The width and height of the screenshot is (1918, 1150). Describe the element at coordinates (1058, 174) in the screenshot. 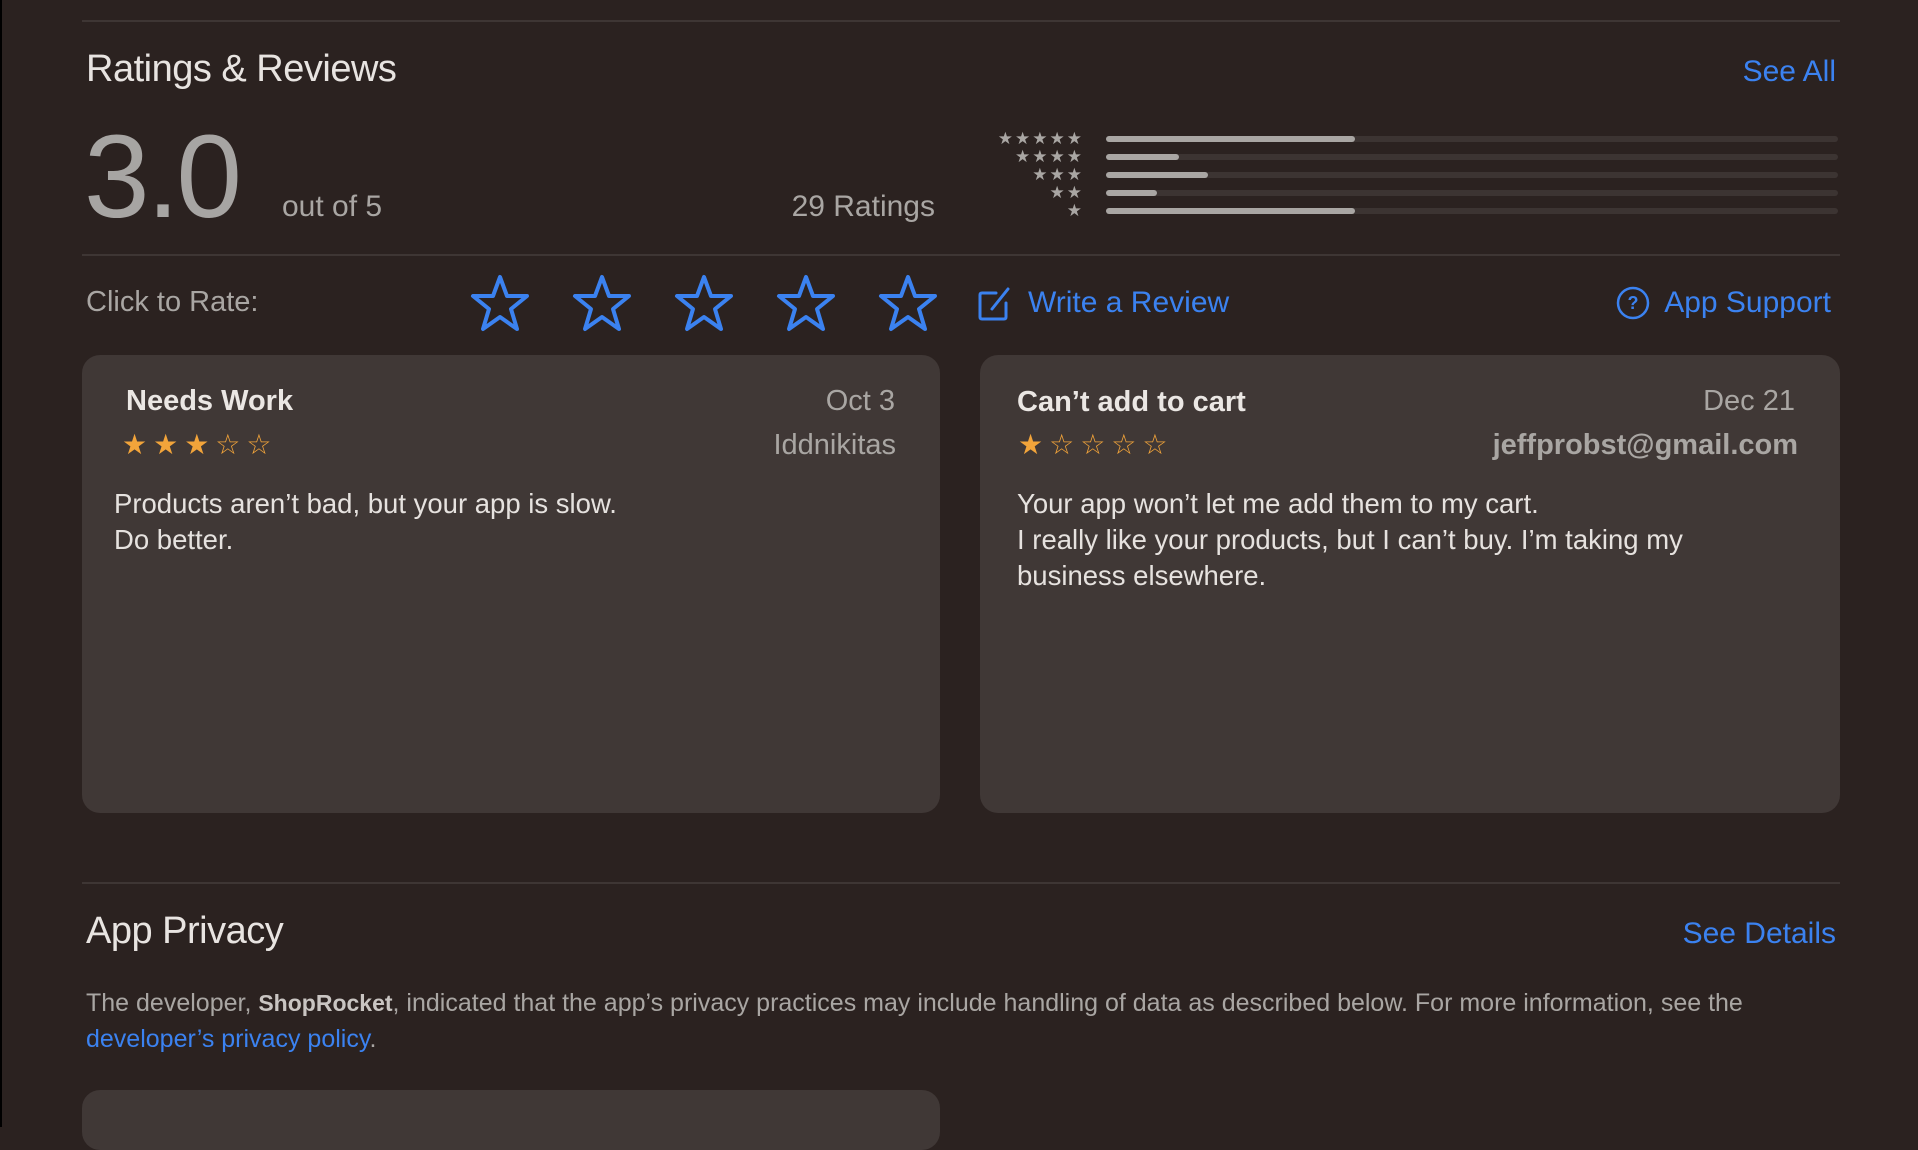

I see `star-icon: ★★★` at that location.